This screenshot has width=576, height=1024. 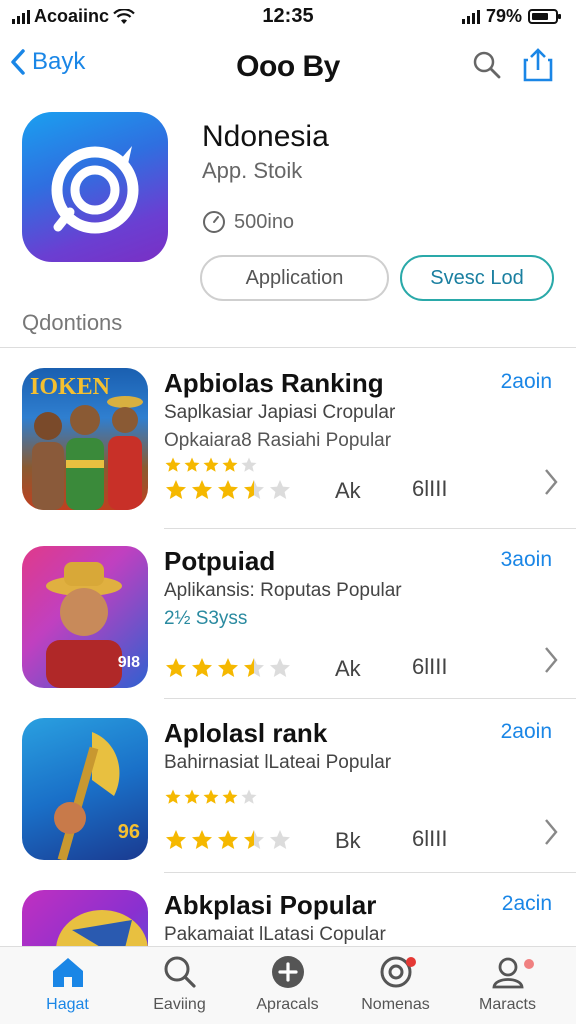 What do you see at coordinates (507, 1004) in the screenshot?
I see `tab-label: Maracts` at bounding box center [507, 1004].